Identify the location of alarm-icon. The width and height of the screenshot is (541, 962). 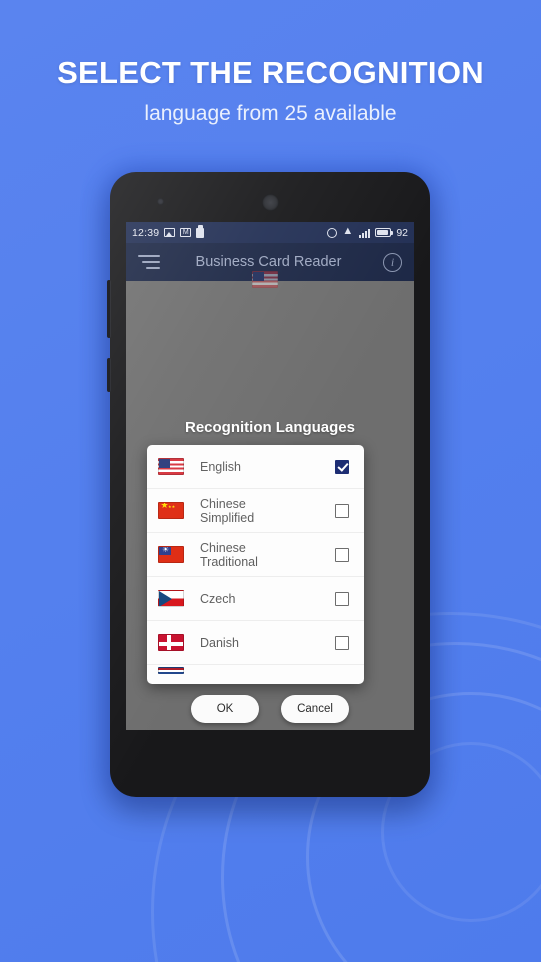
(332, 232).